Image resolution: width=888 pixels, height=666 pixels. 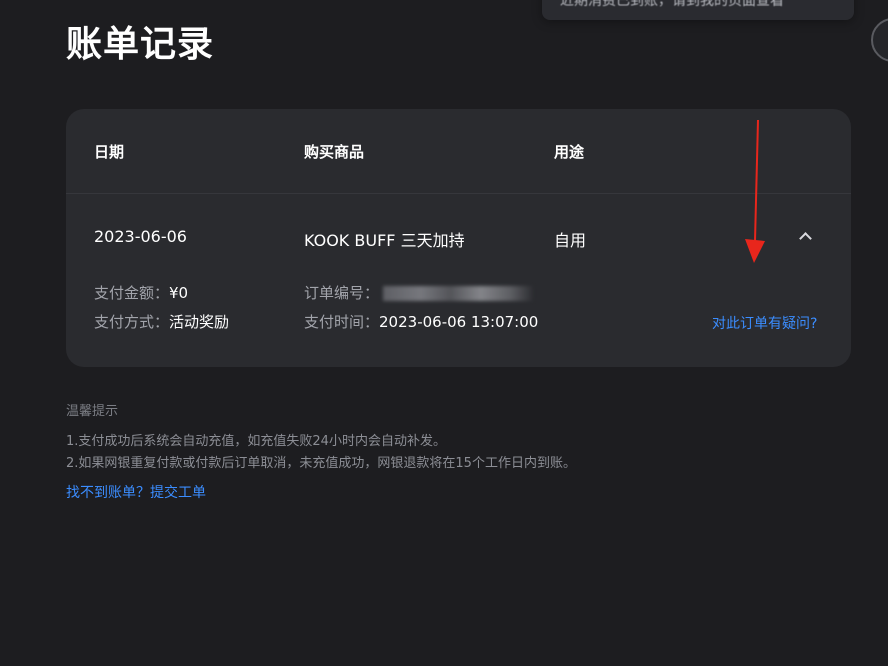 I want to click on toast-text: 近期消费已到账，请到我的页面查看, so click(x=672, y=4).